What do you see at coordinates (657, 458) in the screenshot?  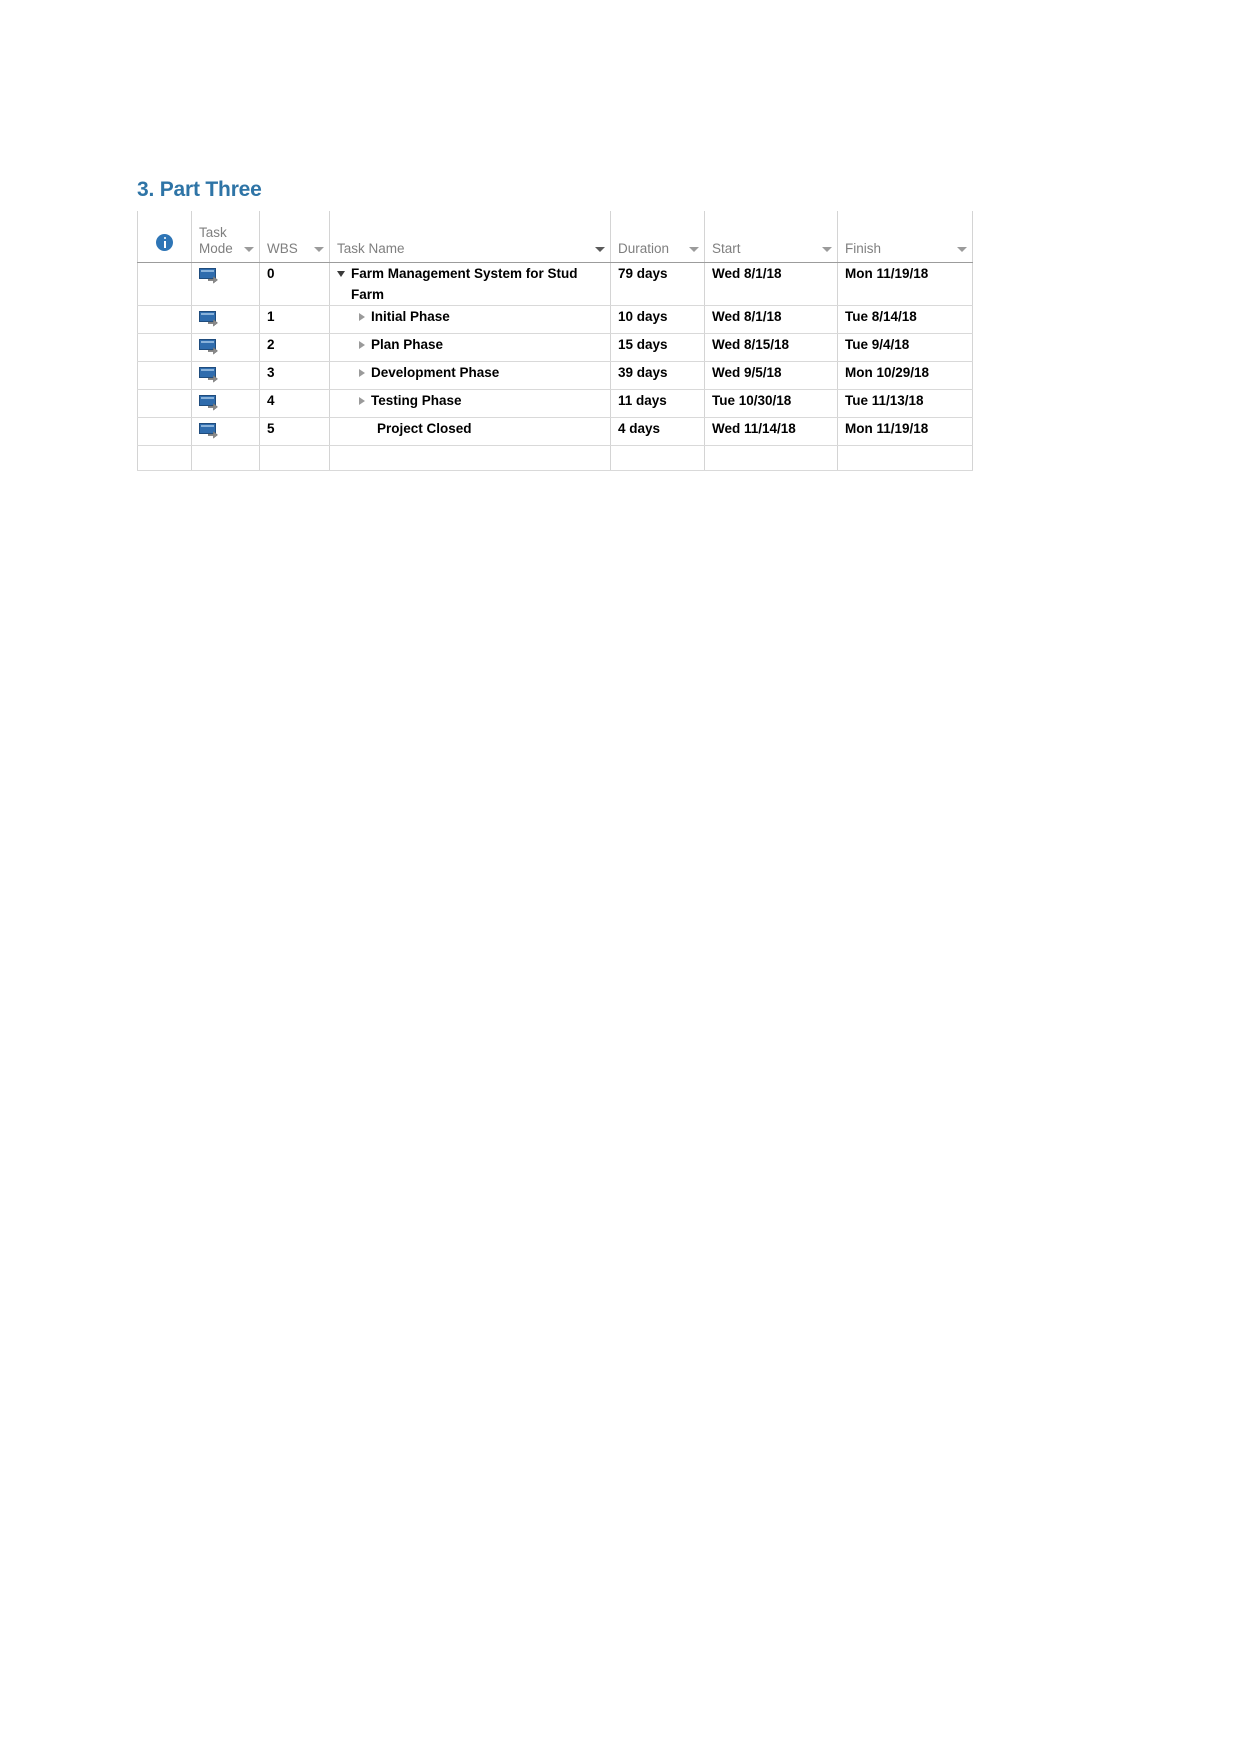 I see `cell-duration` at bounding box center [657, 458].